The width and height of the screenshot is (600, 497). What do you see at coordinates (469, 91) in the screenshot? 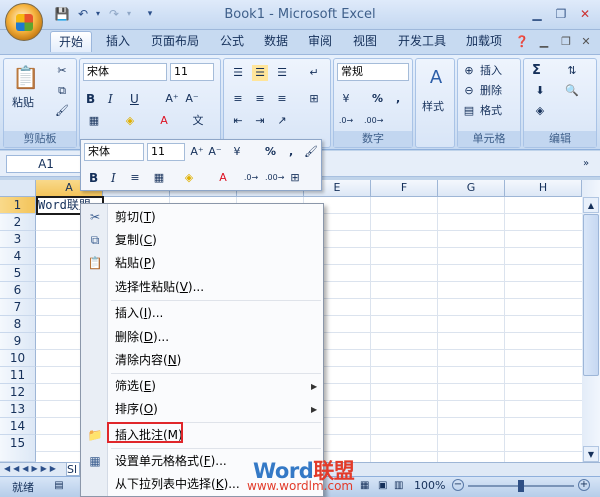
I see `delete-cells-icon: ⊖` at bounding box center [469, 91].